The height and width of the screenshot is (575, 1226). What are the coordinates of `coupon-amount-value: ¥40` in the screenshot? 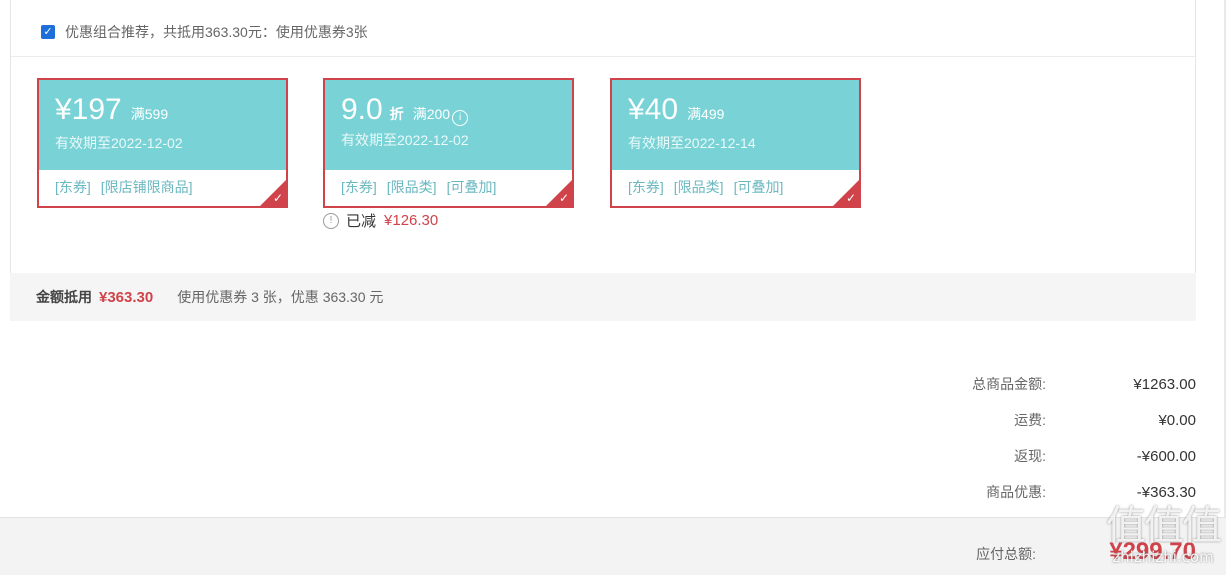 It's located at (653, 109).